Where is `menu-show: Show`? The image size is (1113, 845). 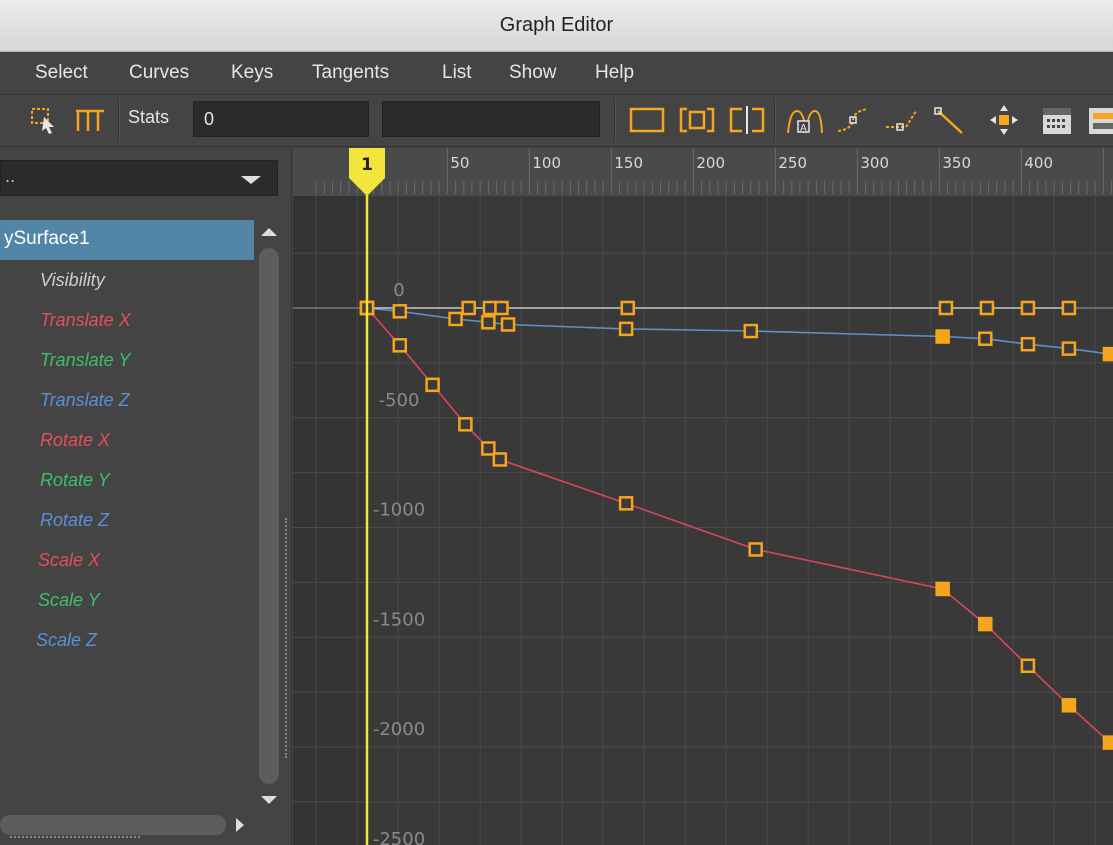
menu-show: Show is located at coordinates (533, 73).